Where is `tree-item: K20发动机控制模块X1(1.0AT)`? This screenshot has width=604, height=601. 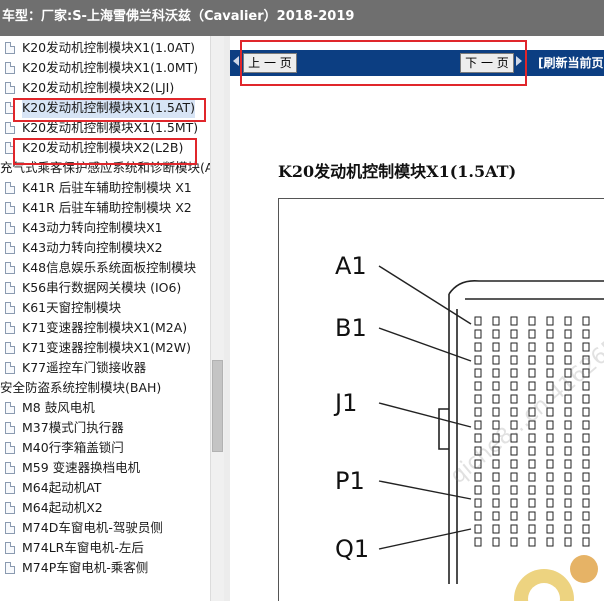
tree-item: K20发动机控制模块X1(1.0AT) is located at coordinates (105, 48).